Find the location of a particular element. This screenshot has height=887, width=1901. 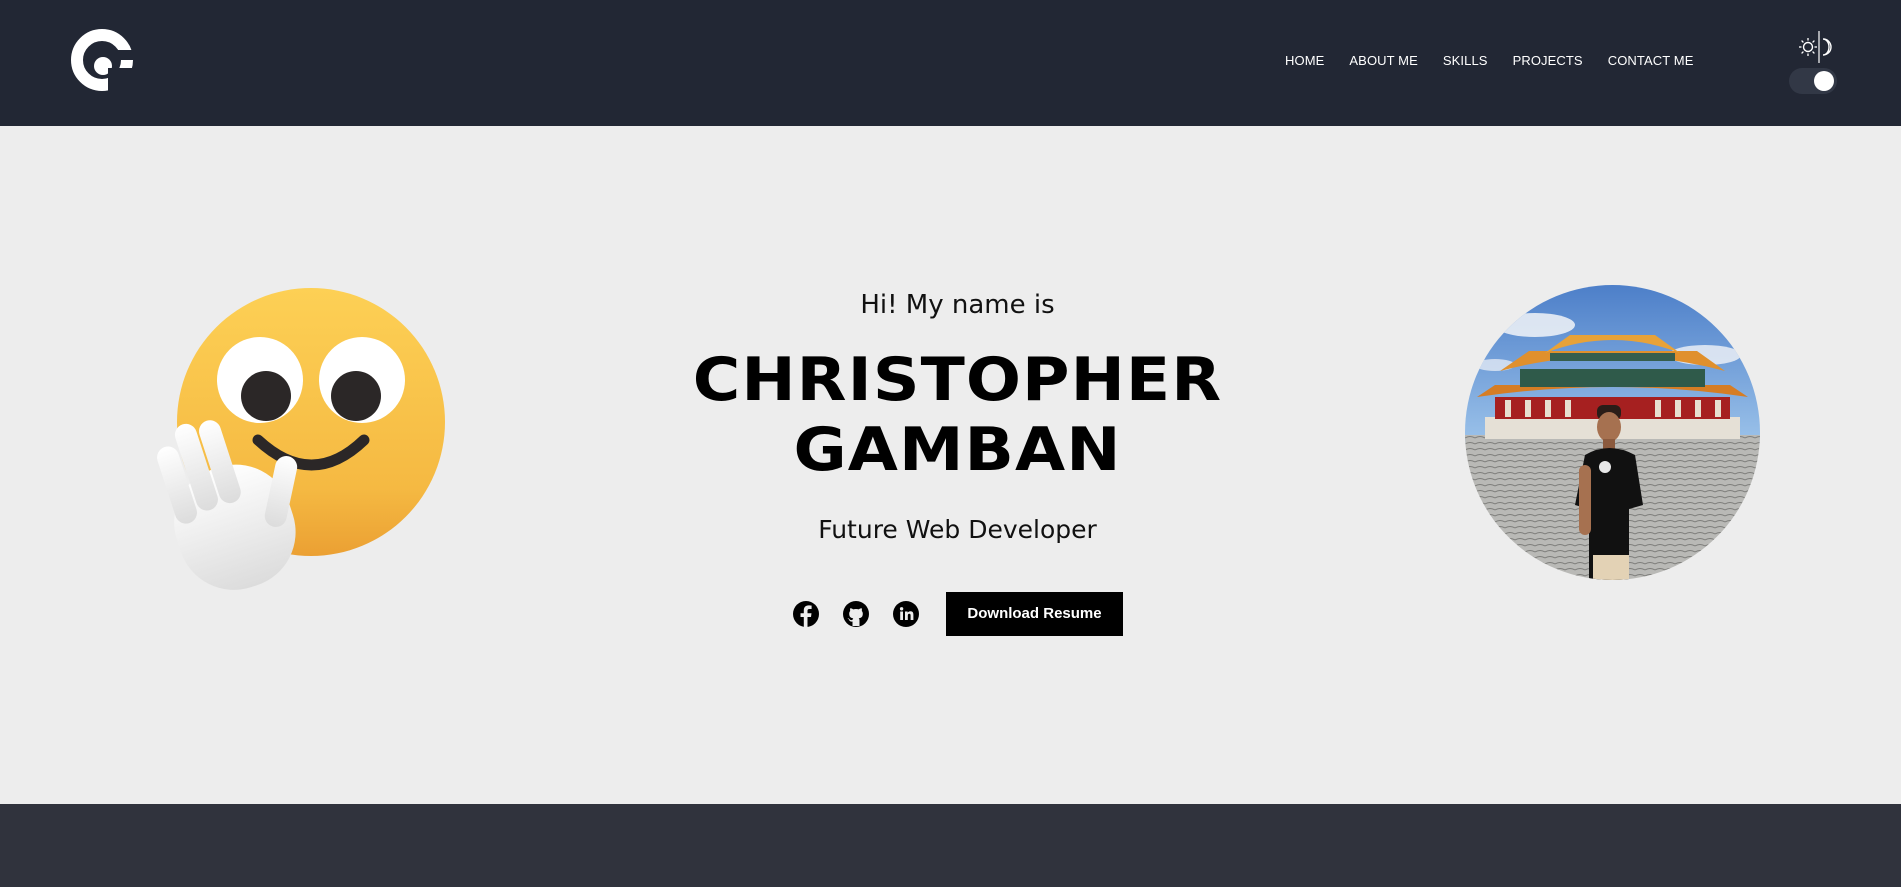

github-icon is located at coordinates (856, 614).